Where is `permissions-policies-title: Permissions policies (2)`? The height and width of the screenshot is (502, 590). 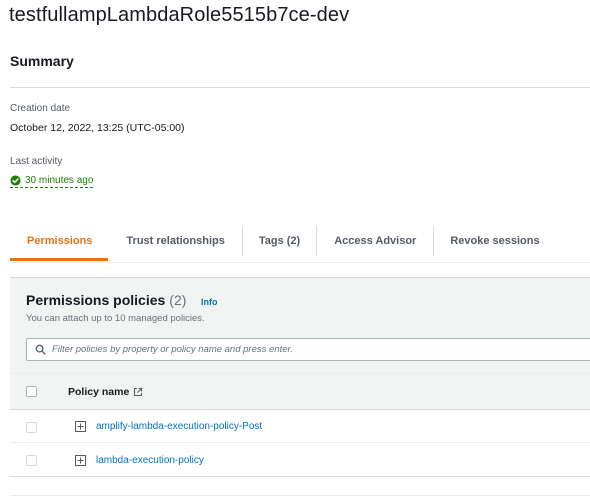
permissions-policies-title: Permissions policies (2) is located at coordinates (106, 300).